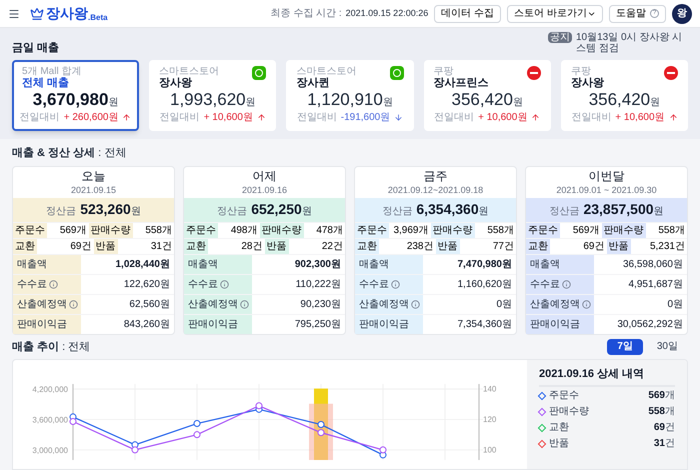  Describe the element at coordinates (318, 265) in the screenshot. I see `row-value: 902,300원` at that location.